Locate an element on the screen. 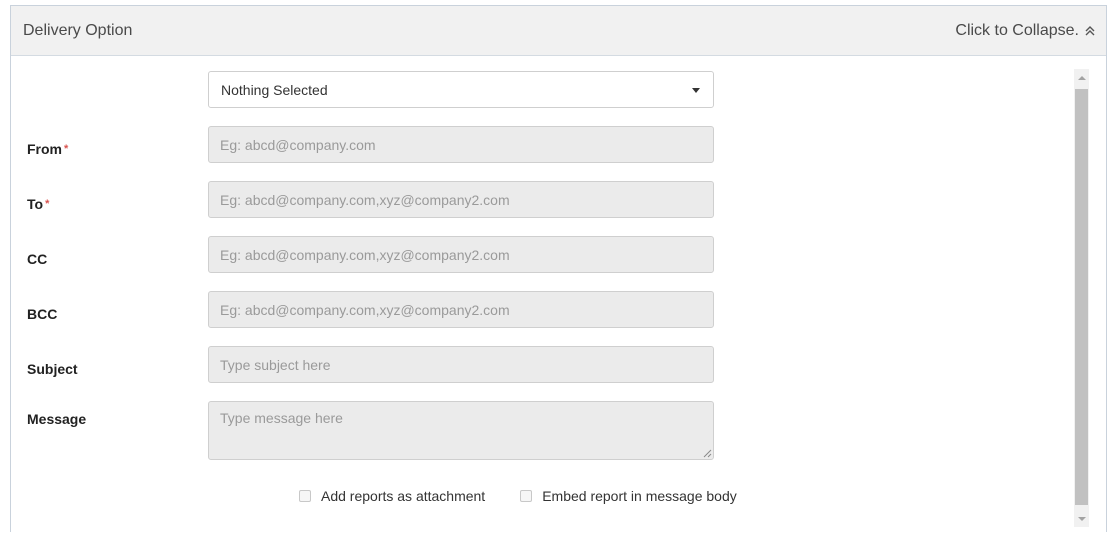  attachment-option: Add reports as attachment is located at coordinates (392, 496).